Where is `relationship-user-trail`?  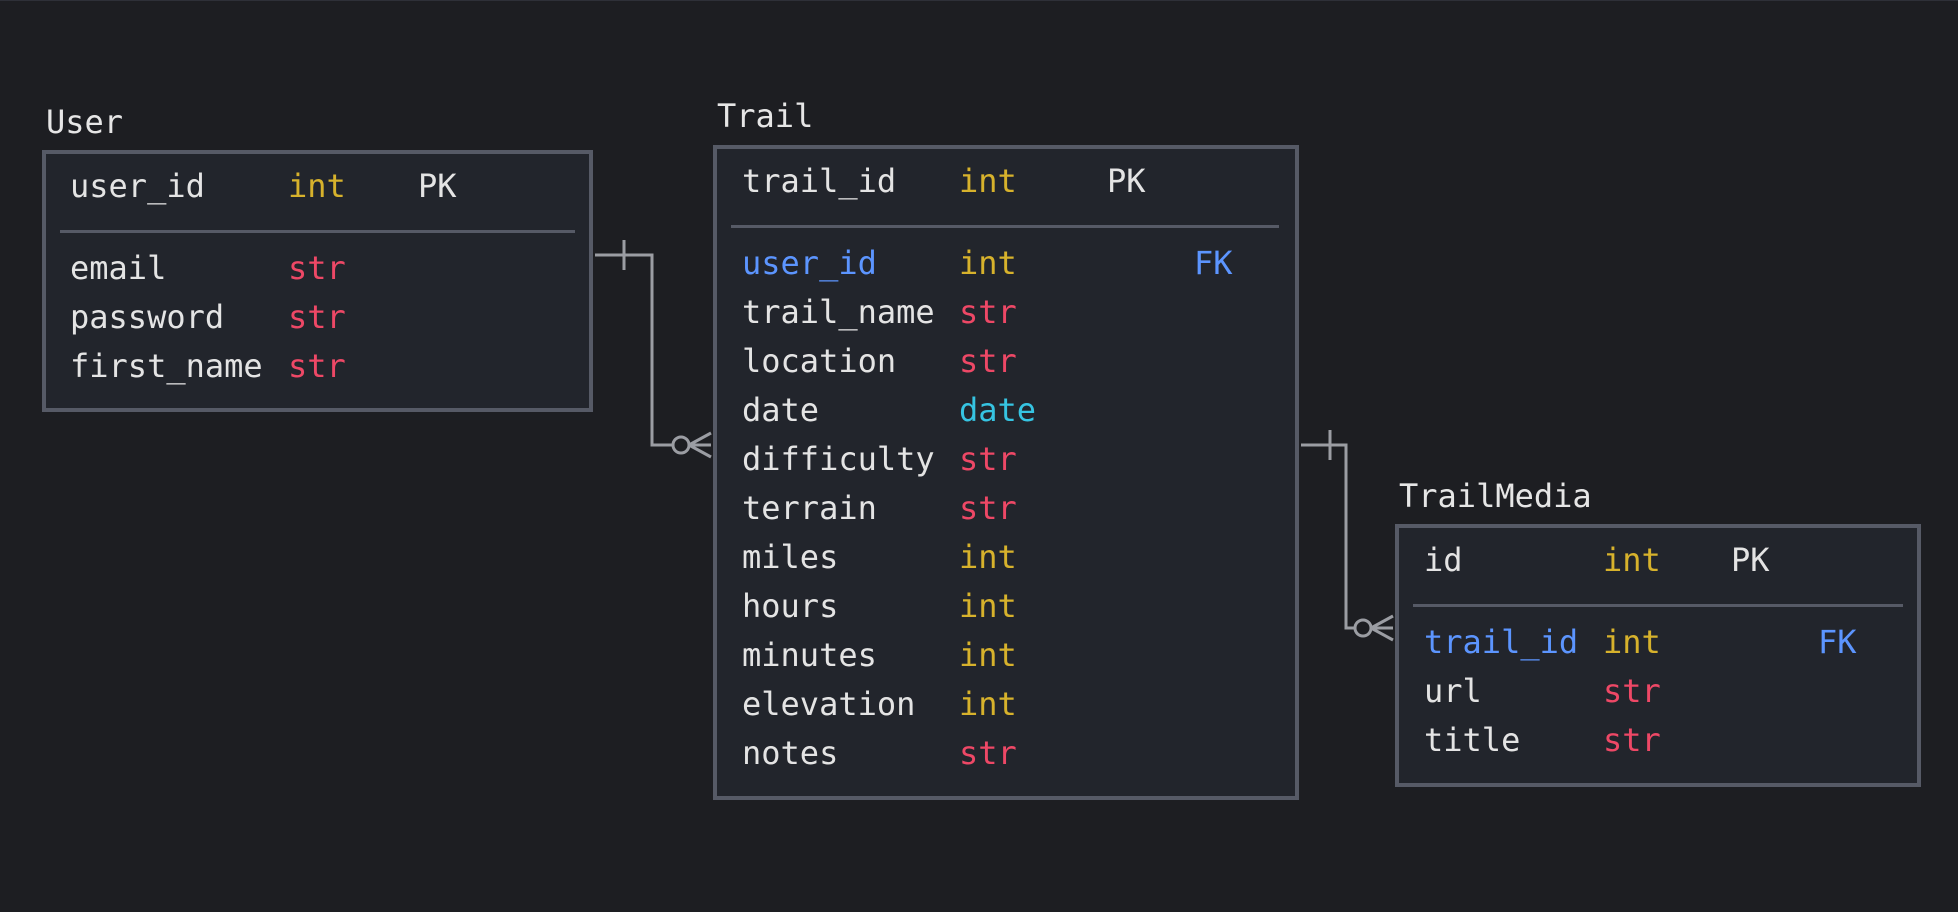
relationship-user-trail is located at coordinates (653, 349).